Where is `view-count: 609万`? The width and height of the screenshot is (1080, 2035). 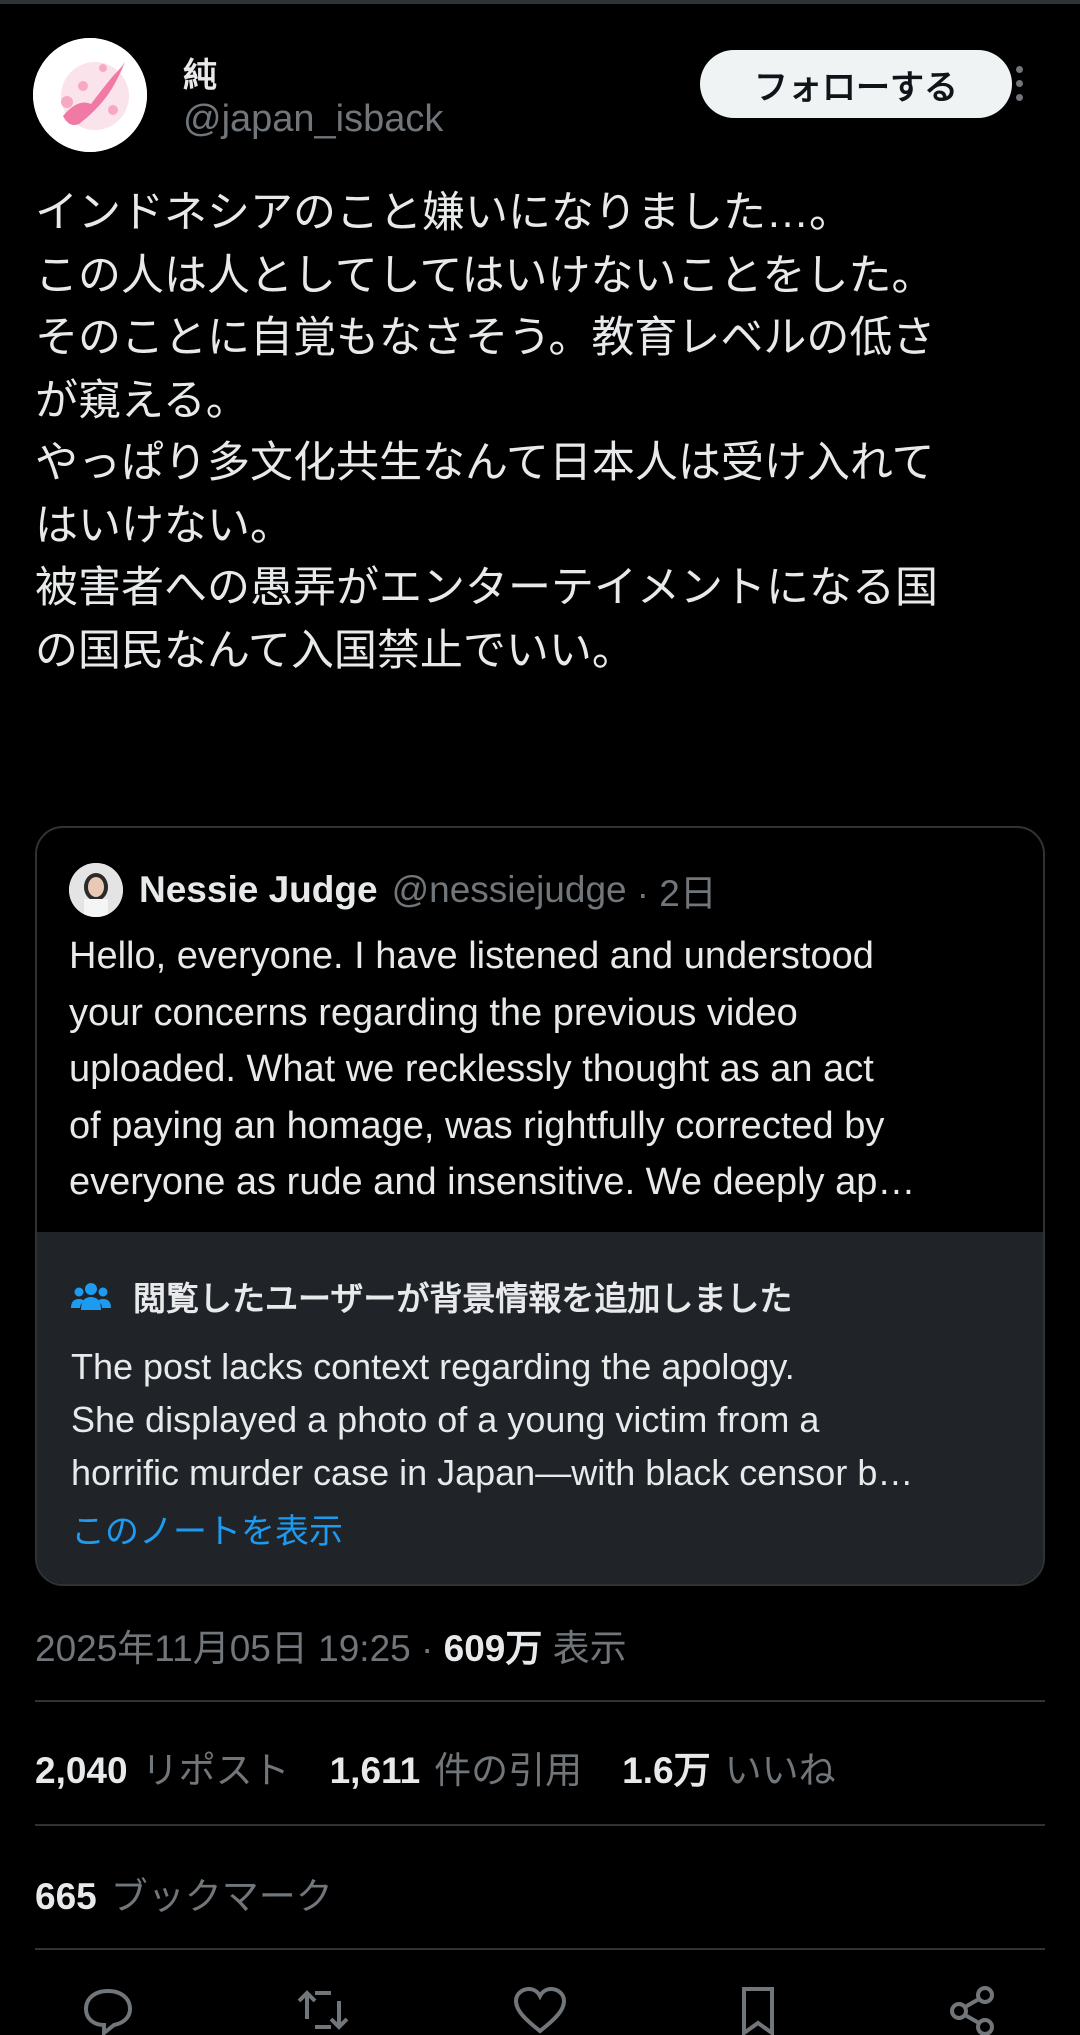 view-count: 609万 is located at coordinates (493, 1648).